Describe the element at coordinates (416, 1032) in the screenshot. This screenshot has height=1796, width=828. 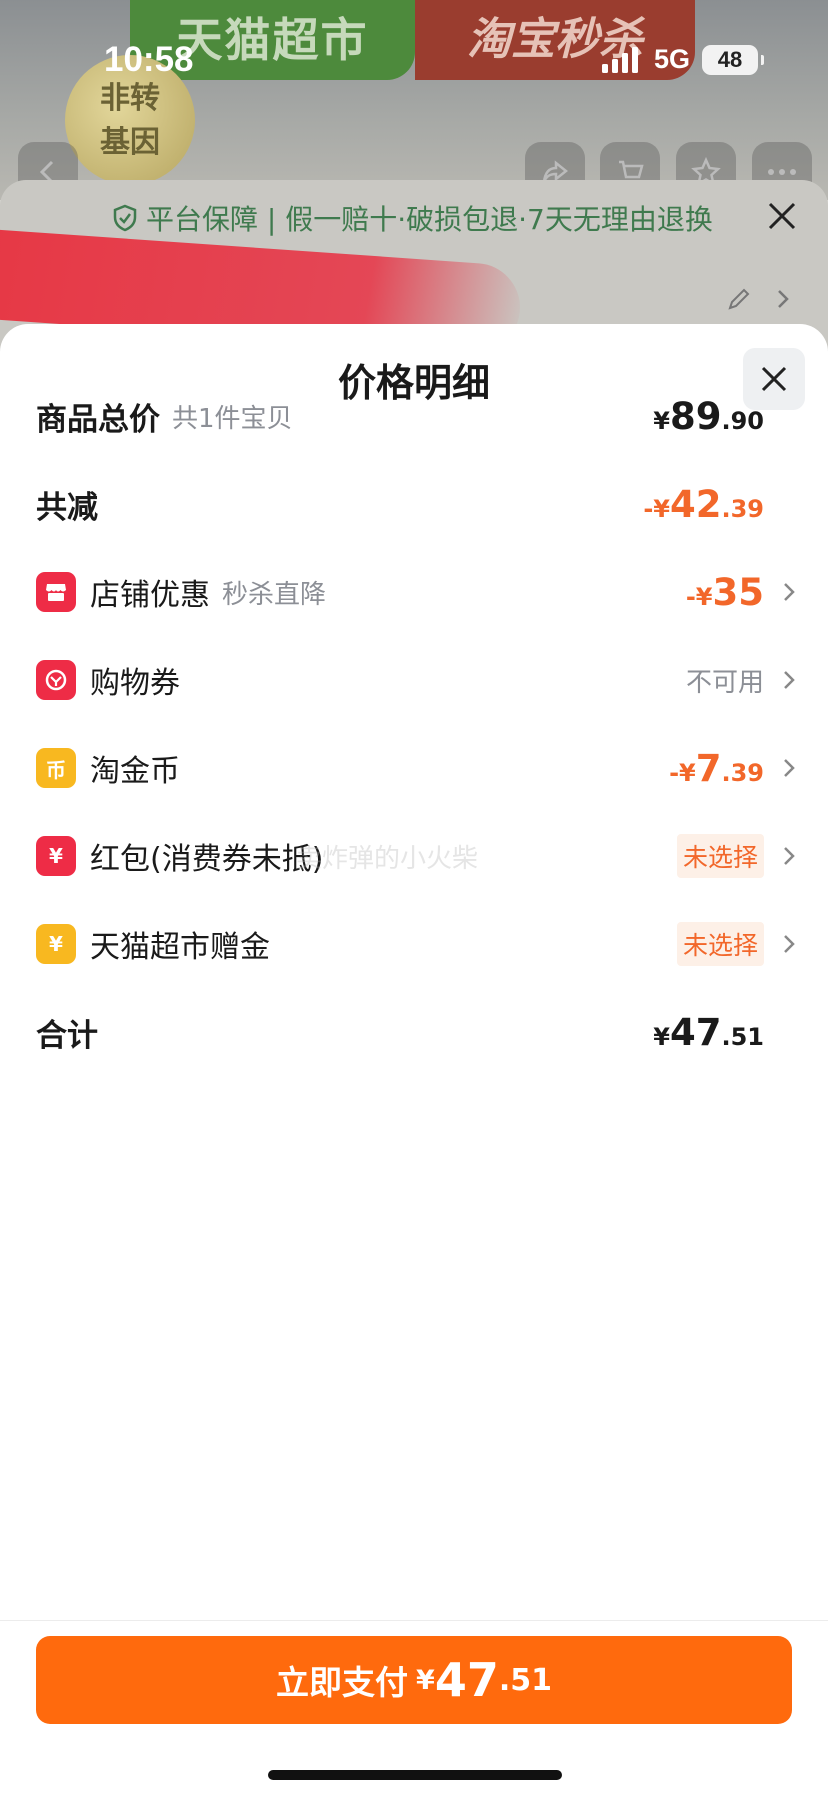
I see `row-grand-total: 合计 ¥47.51` at that location.